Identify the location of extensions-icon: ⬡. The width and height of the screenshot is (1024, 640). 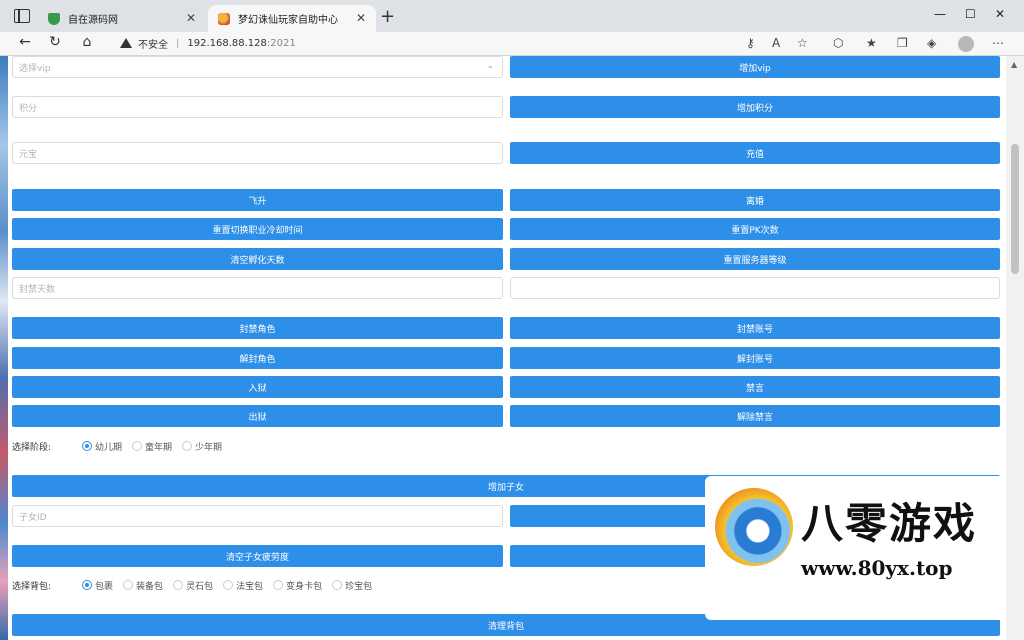
(838, 43).